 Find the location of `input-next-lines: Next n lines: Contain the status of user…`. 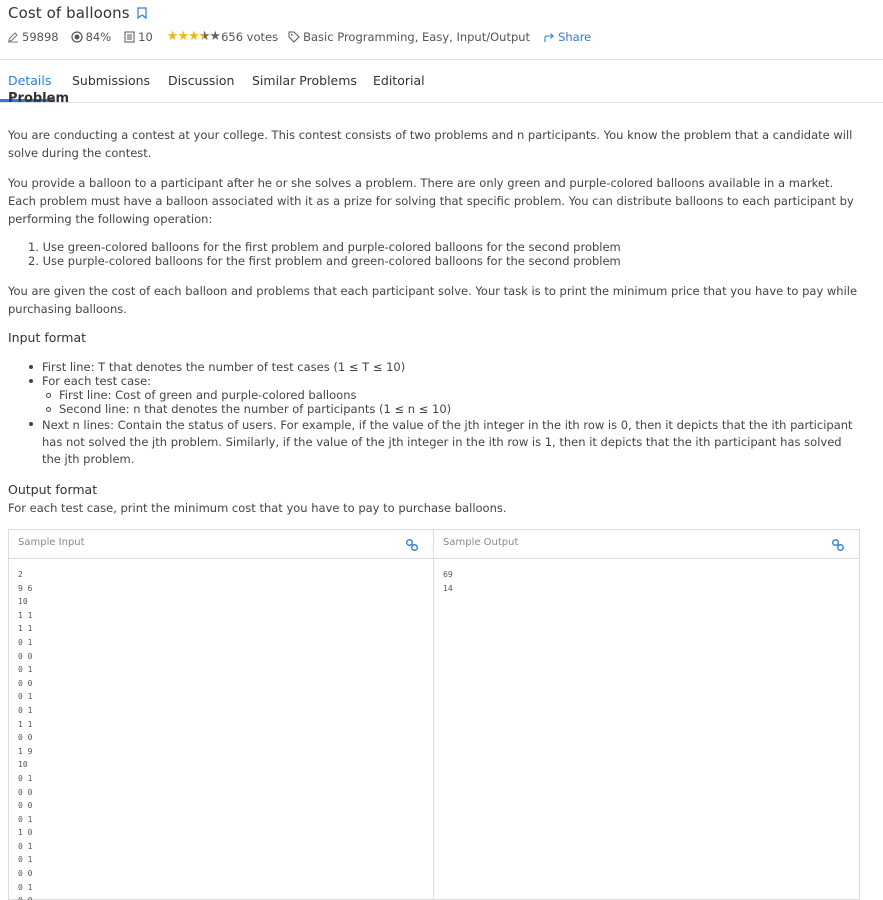

input-next-lines: Next n lines: Contain the status of user… is located at coordinates (447, 442).